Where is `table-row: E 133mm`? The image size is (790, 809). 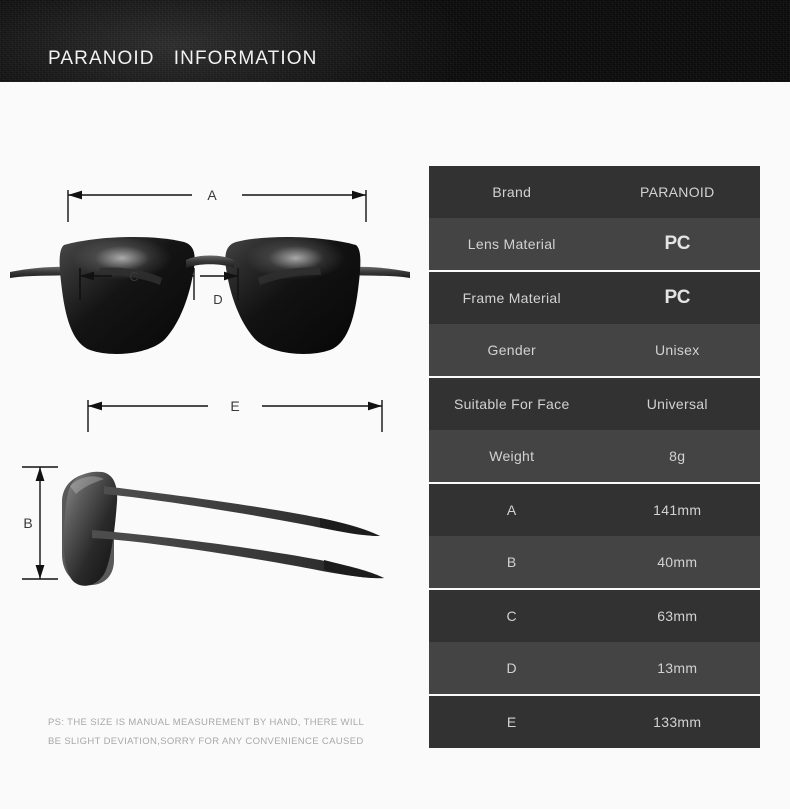
table-row: E 133mm is located at coordinates (594, 722).